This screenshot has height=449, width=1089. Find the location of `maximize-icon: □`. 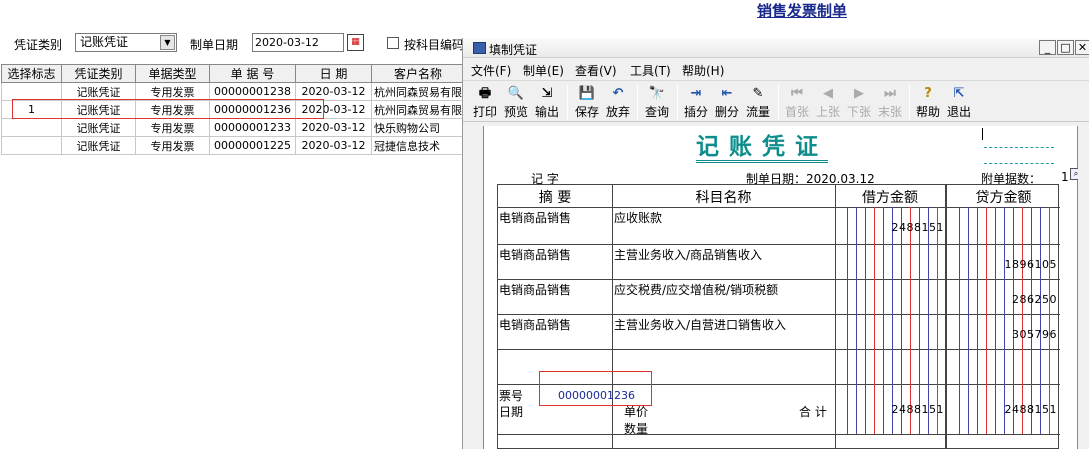

maximize-icon: □ is located at coordinates (1065, 47).